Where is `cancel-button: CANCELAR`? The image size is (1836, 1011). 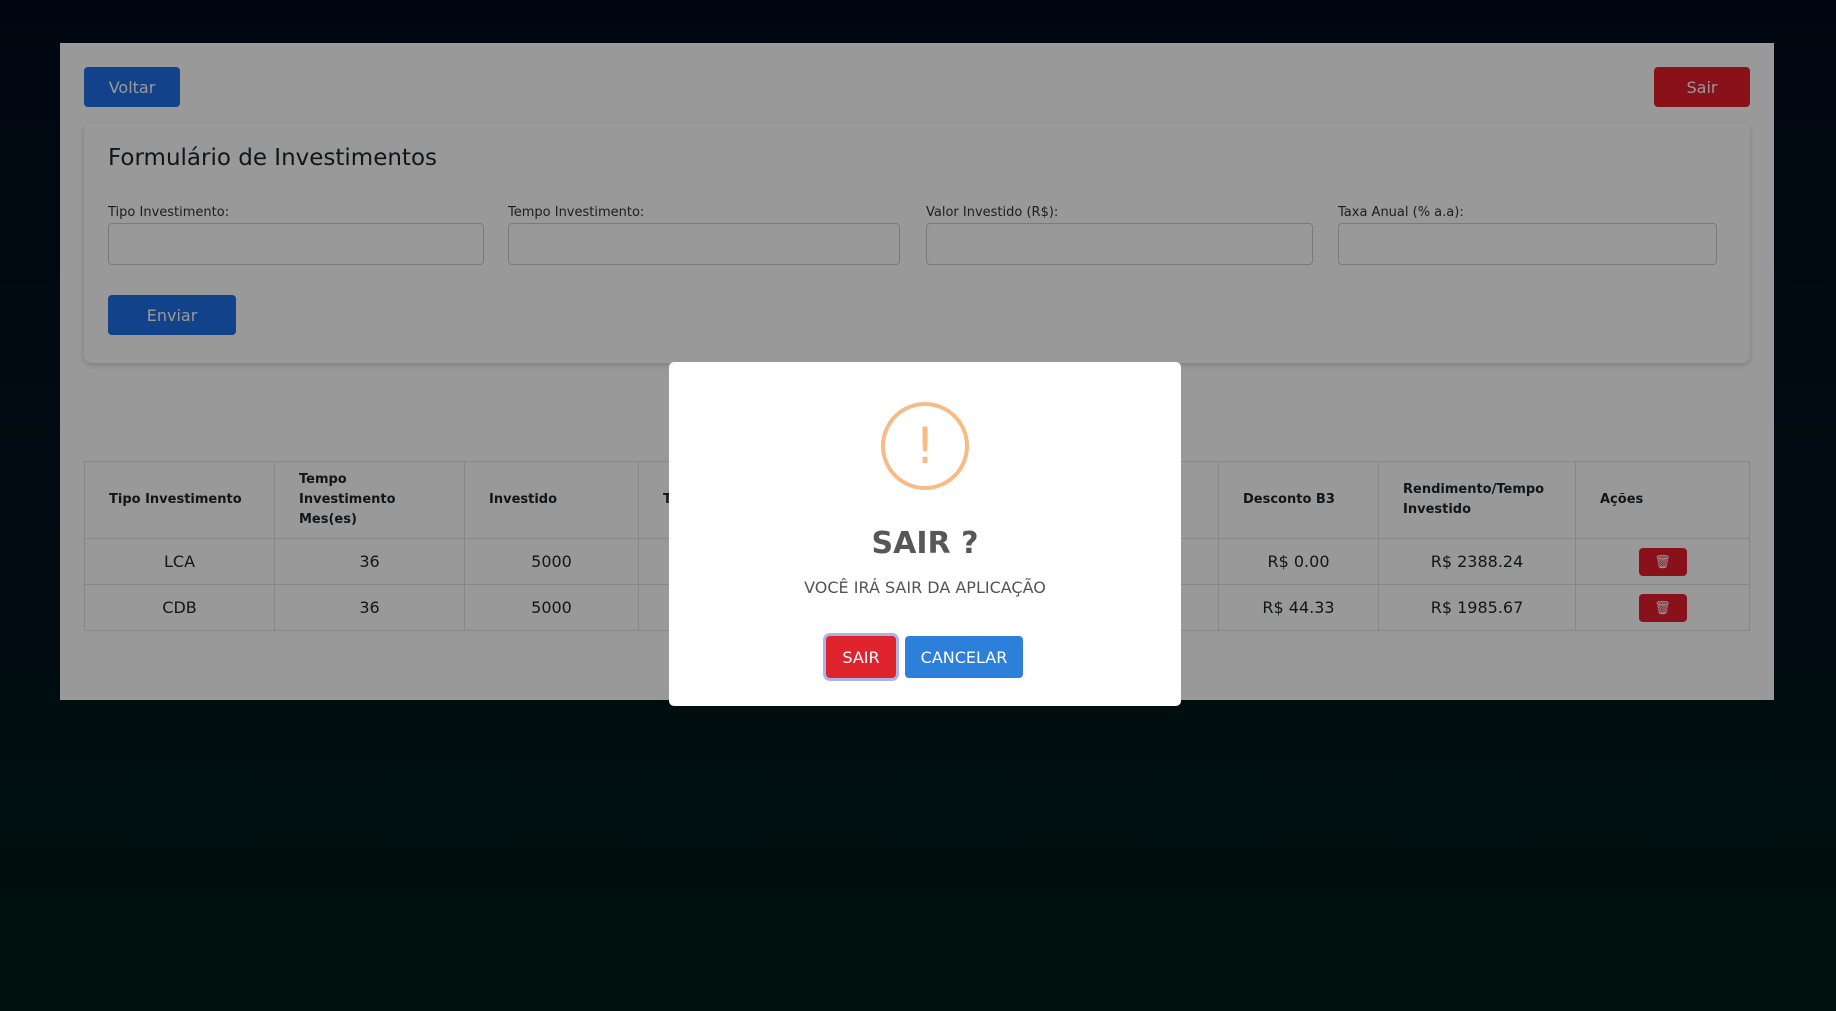 cancel-button: CANCELAR is located at coordinates (964, 657).